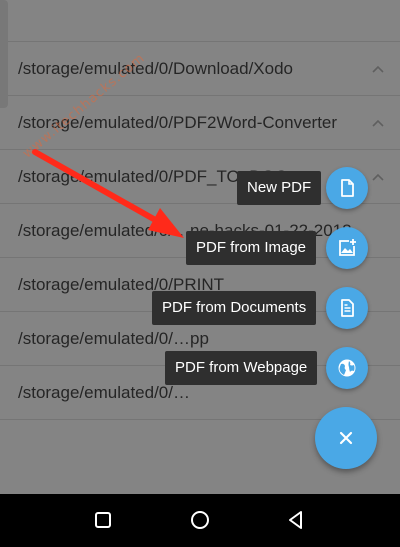 This screenshot has width=400, height=547. I want to click on back-icon, so click(296, 520).